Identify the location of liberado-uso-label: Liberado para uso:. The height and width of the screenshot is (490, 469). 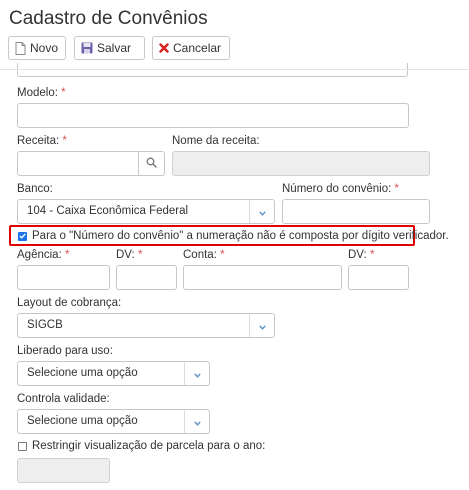
(65, 351).